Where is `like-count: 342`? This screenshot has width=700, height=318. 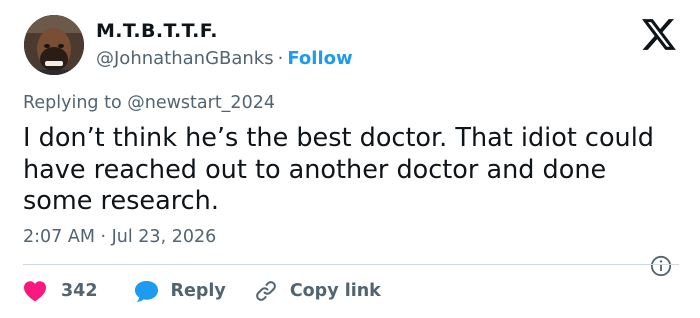
like-count: 342 is located at coordinates (79, 291).